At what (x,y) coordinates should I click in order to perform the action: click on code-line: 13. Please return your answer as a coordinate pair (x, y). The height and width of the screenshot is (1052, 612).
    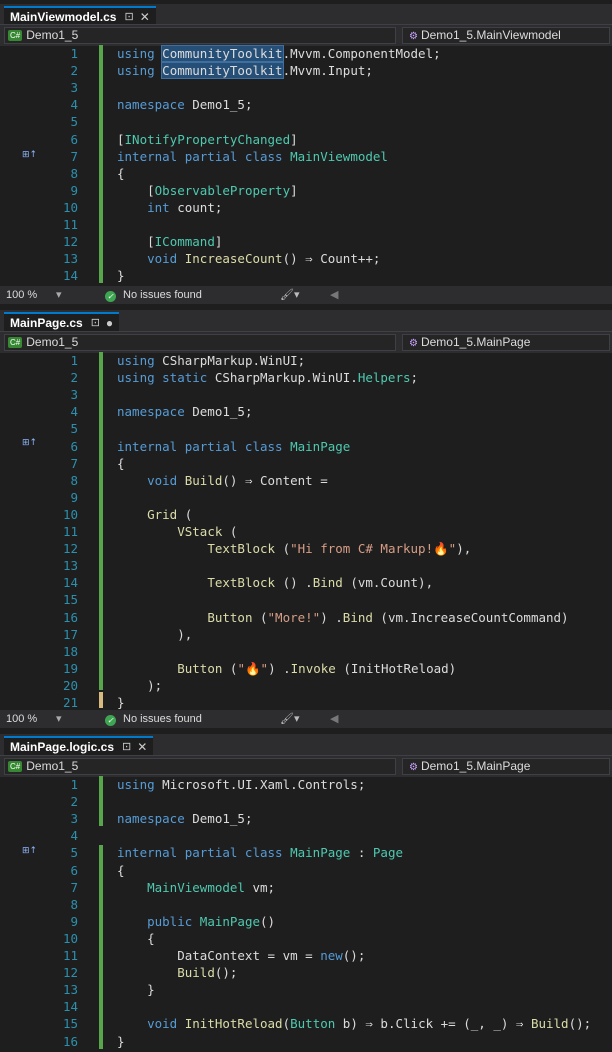
    Looking at the image, I should click on (306, 565).